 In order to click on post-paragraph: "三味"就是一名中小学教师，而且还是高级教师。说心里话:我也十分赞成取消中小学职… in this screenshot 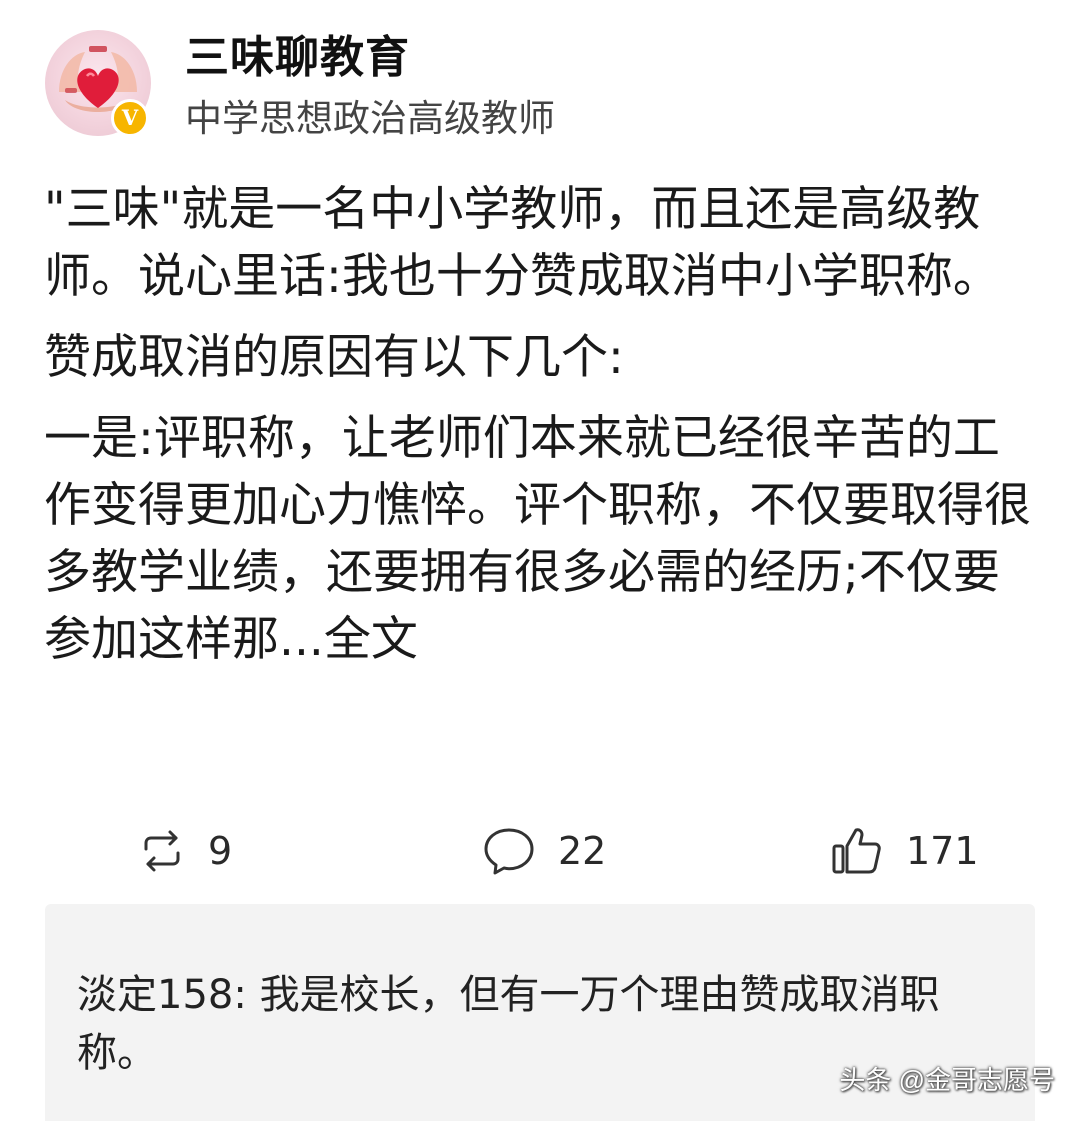, I will do `click(522, 243)`.